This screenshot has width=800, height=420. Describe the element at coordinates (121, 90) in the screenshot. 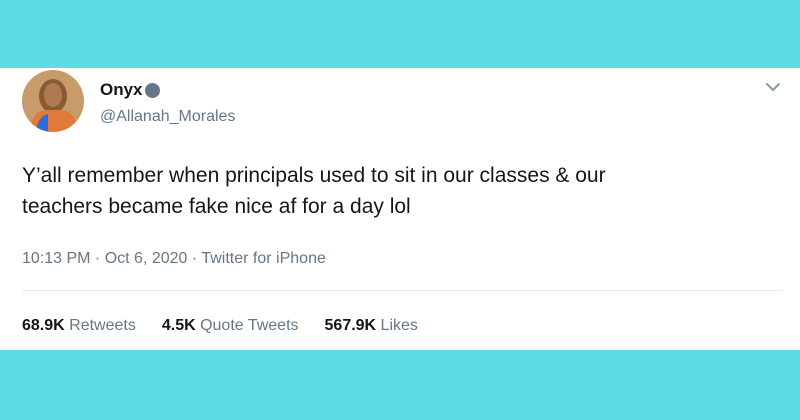

I see `display-name: Onyx` at that location.